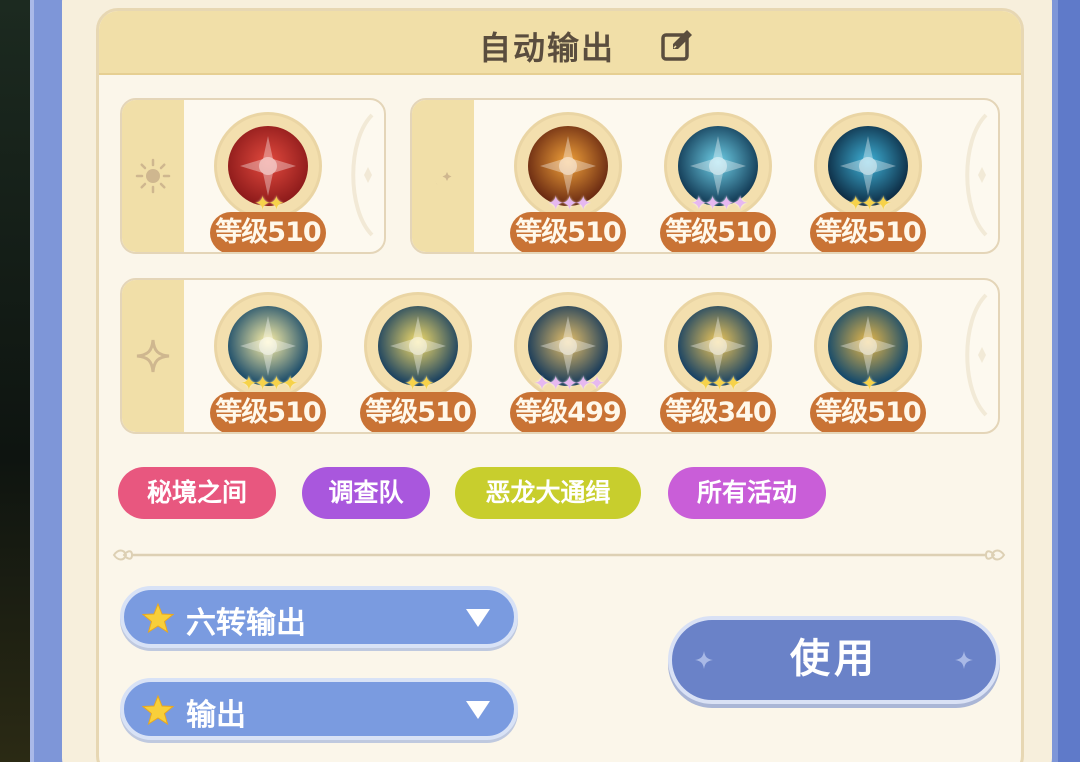 The width and height of the screenshot is (1080, 762). What do you see at coordinates (197, 493) in the screenshot?
I see `tag-secret-realm: 秘境之间` at bounding box center [197, 493].